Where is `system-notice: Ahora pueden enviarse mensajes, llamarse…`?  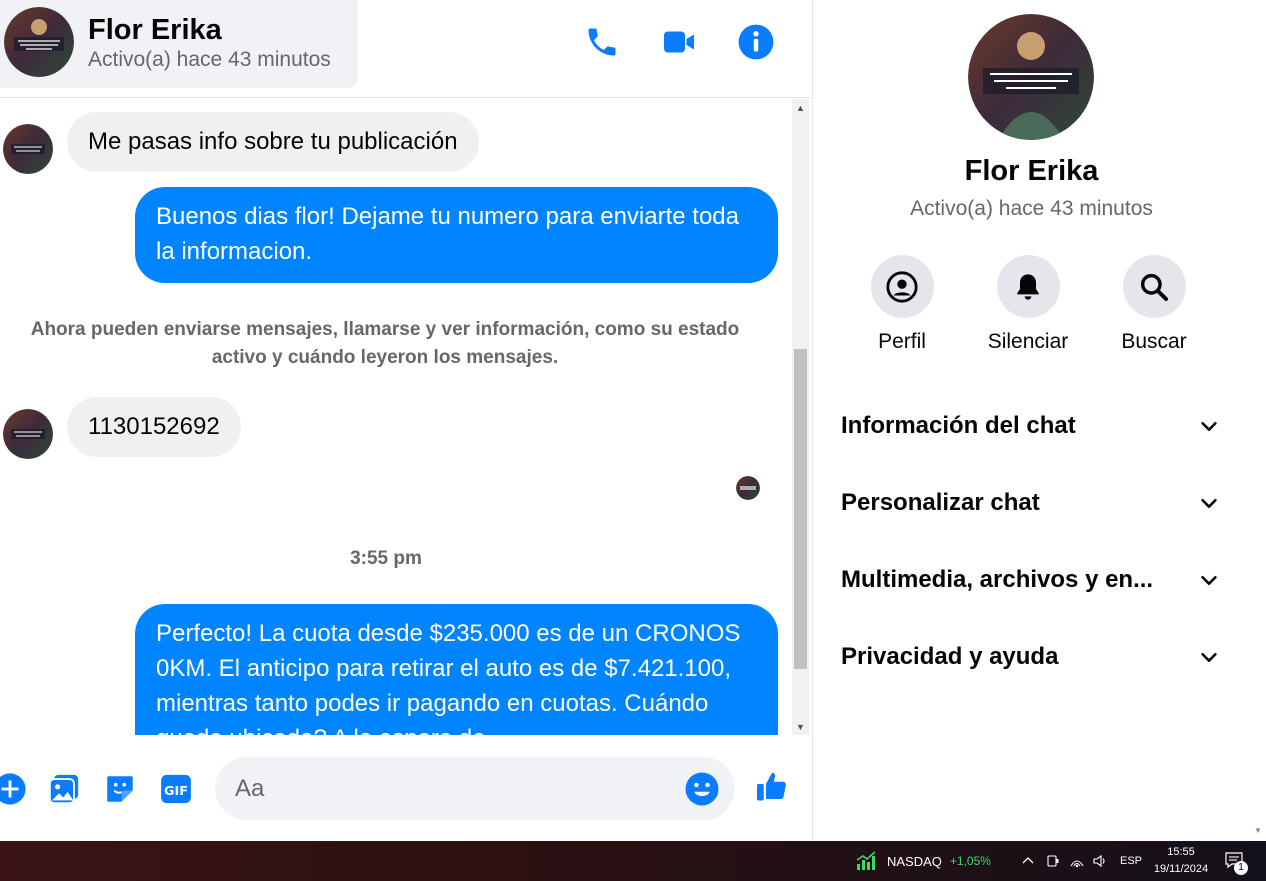 system-notice: Ahora pueden enviarse mensajes, llamarse… is located at coordinates (385, 343).